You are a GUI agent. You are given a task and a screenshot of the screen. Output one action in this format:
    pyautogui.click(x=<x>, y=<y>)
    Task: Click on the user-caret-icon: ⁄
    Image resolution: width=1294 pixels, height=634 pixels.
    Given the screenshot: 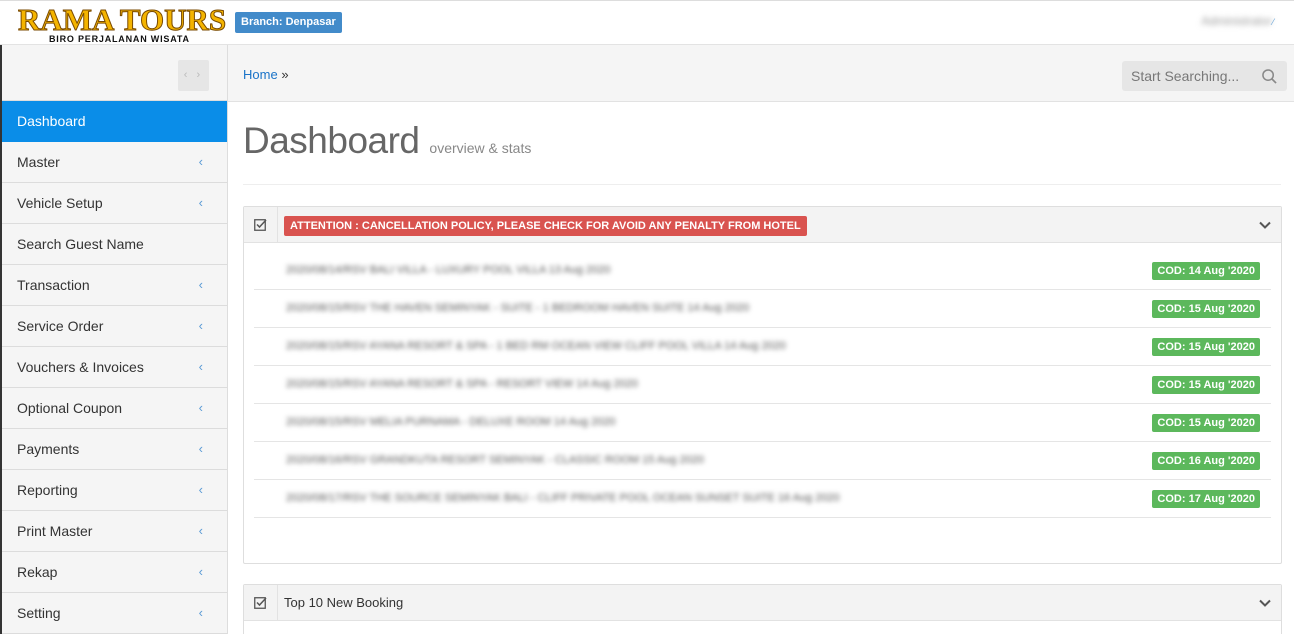 What is the action you would take?
    pyautogui.click(x=1273, y=22)
    